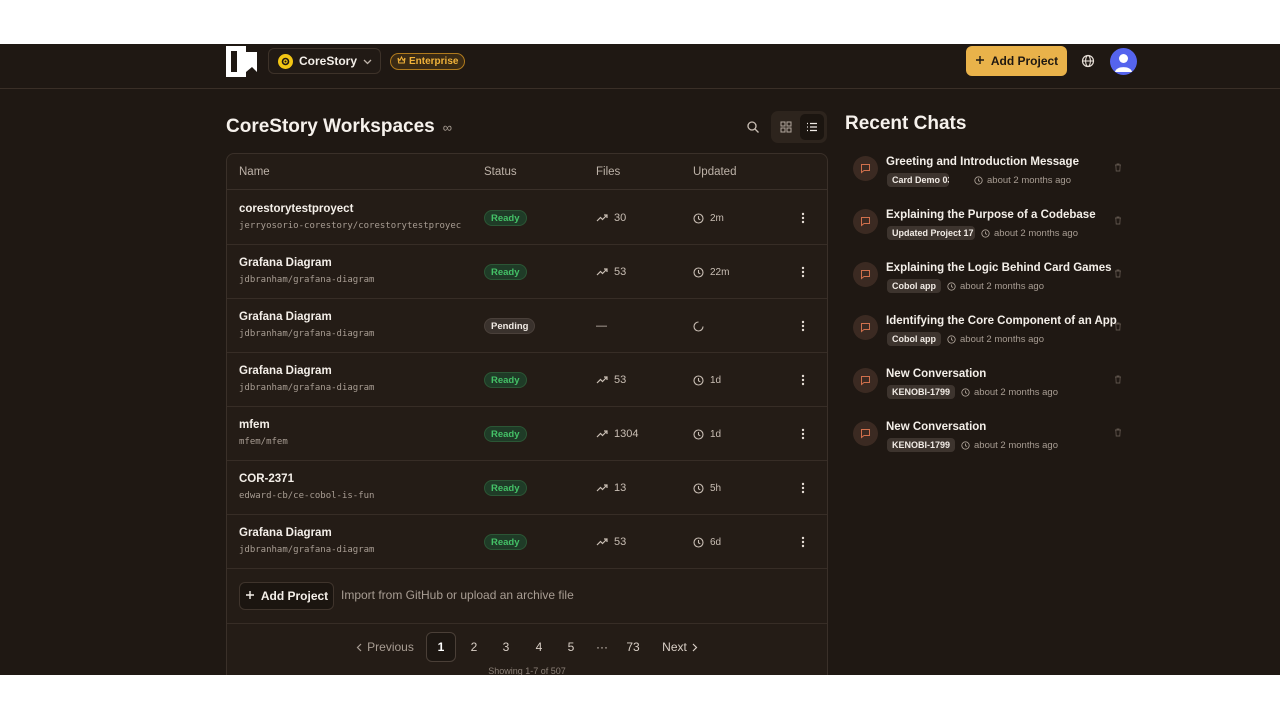 The height and width of the screenshot is (720, 1280). Describe the element at coordinates (250, 596) in the screenshot. I see `plus-icon` at that location.